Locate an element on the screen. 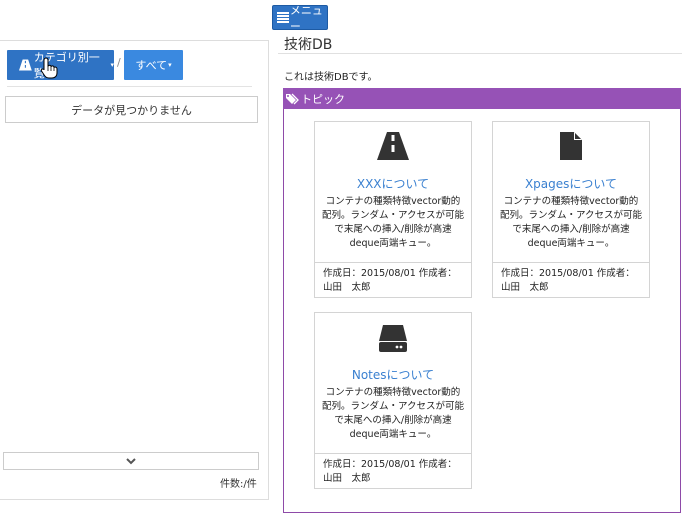  card-title-link: Xpagesについて is located at coordinates (571, 183).